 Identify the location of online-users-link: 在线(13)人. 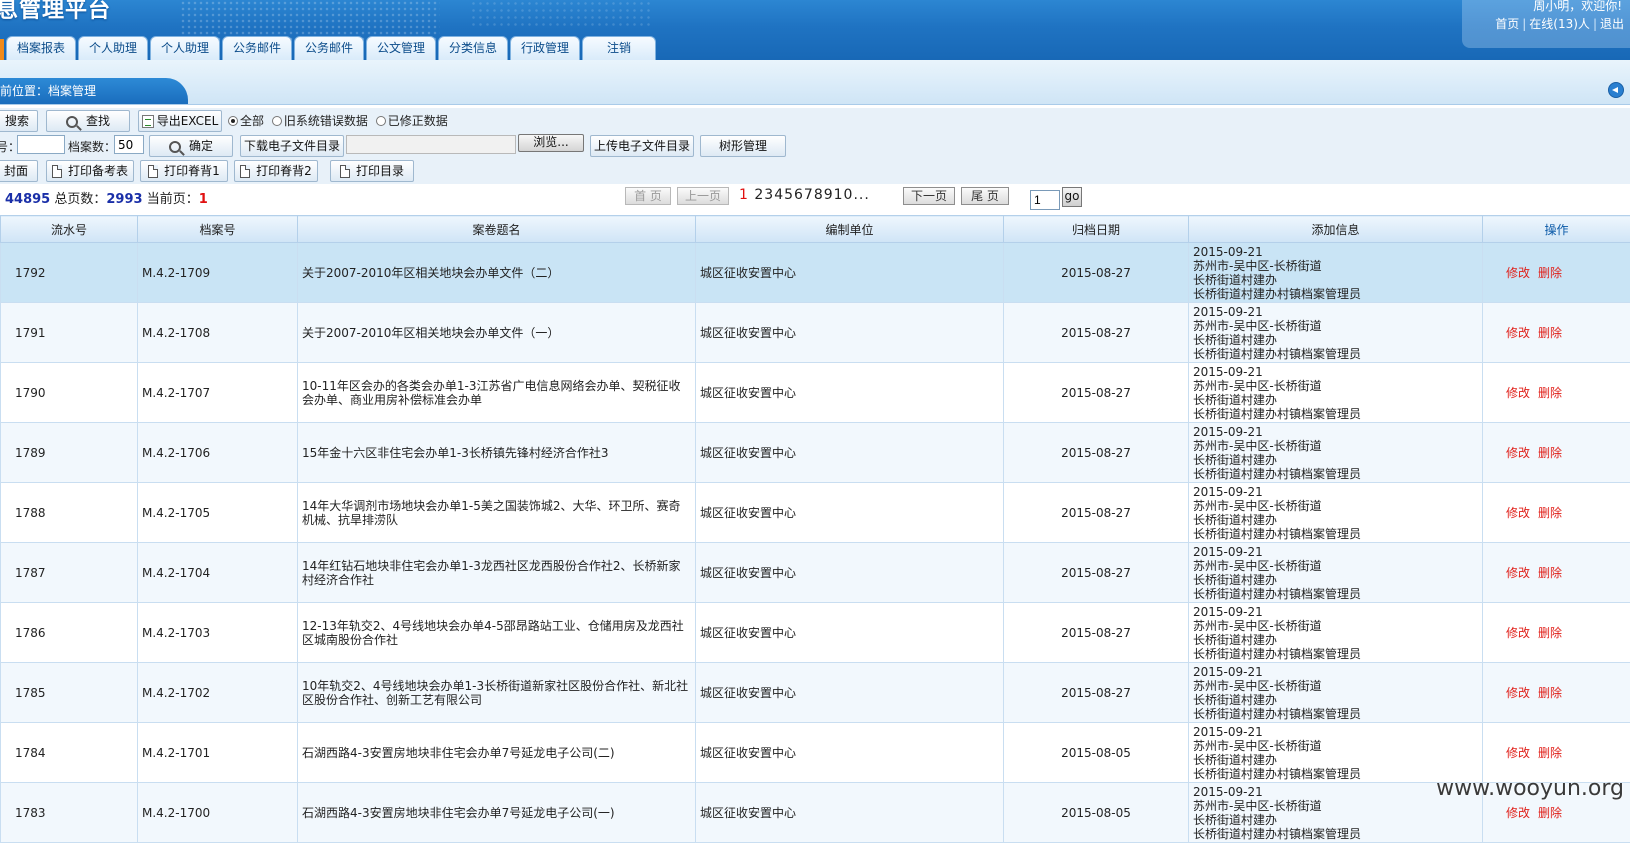
(1559, 24).